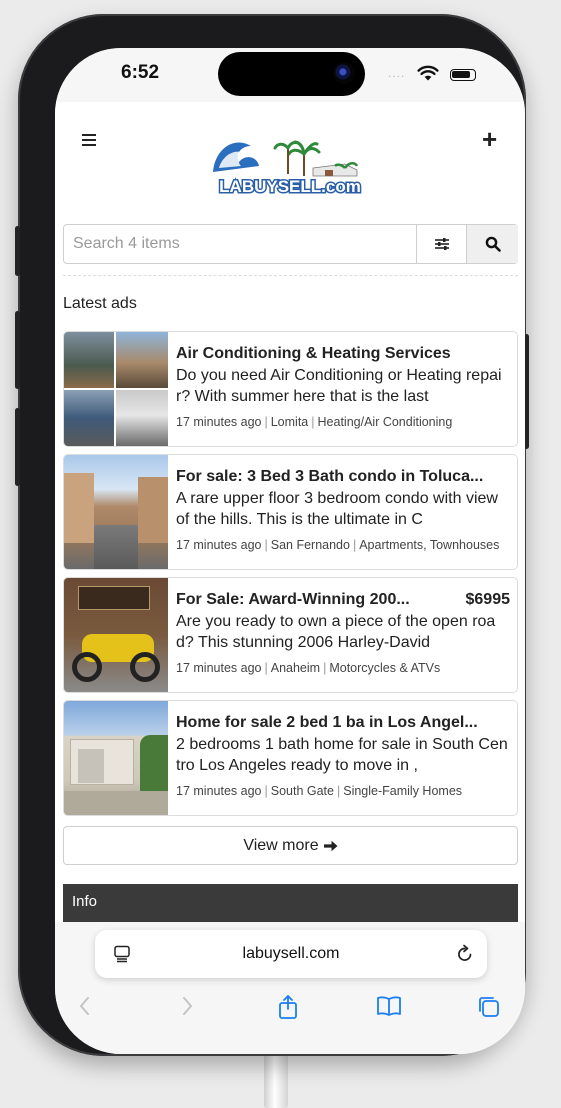 This screenshot has width=561, height=1108. Describe the element at coordinates (429, 545) in the screenshot. I see `ad-category: Apartments, Townhouses` at that location.